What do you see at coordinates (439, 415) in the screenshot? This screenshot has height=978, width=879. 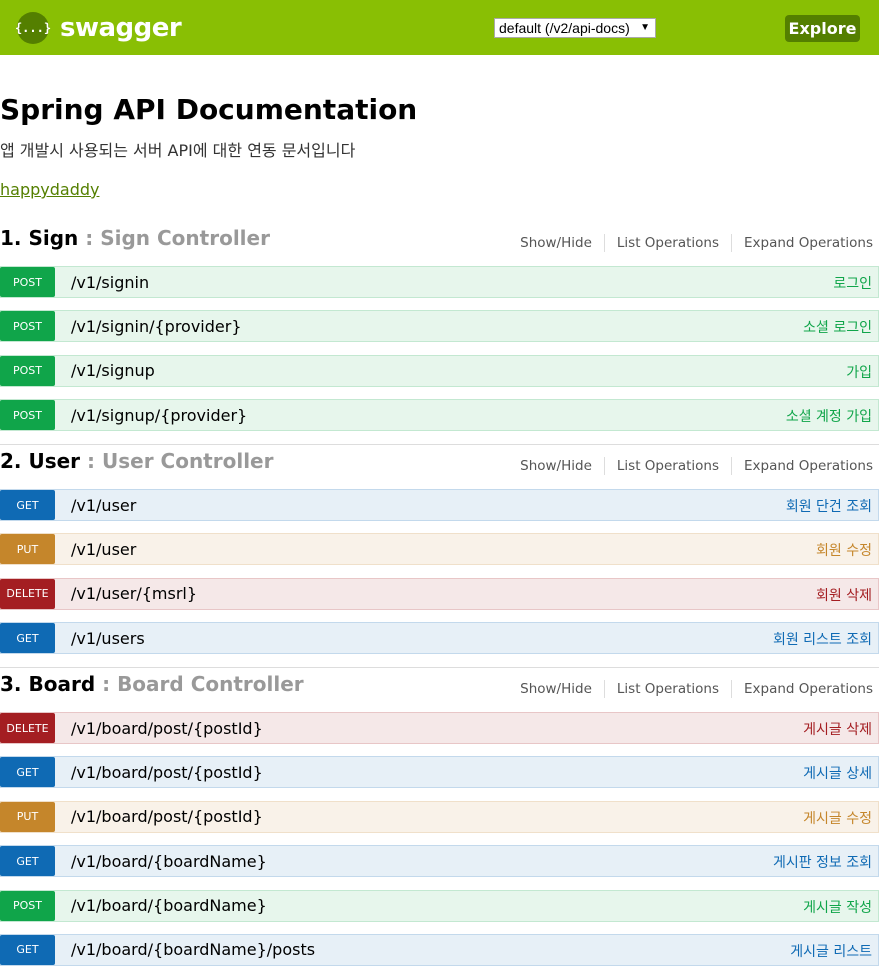 I see `operation-row: POST/v1/signup/{provider} 소셜 계정 가입` at bounding box center [439, 415].